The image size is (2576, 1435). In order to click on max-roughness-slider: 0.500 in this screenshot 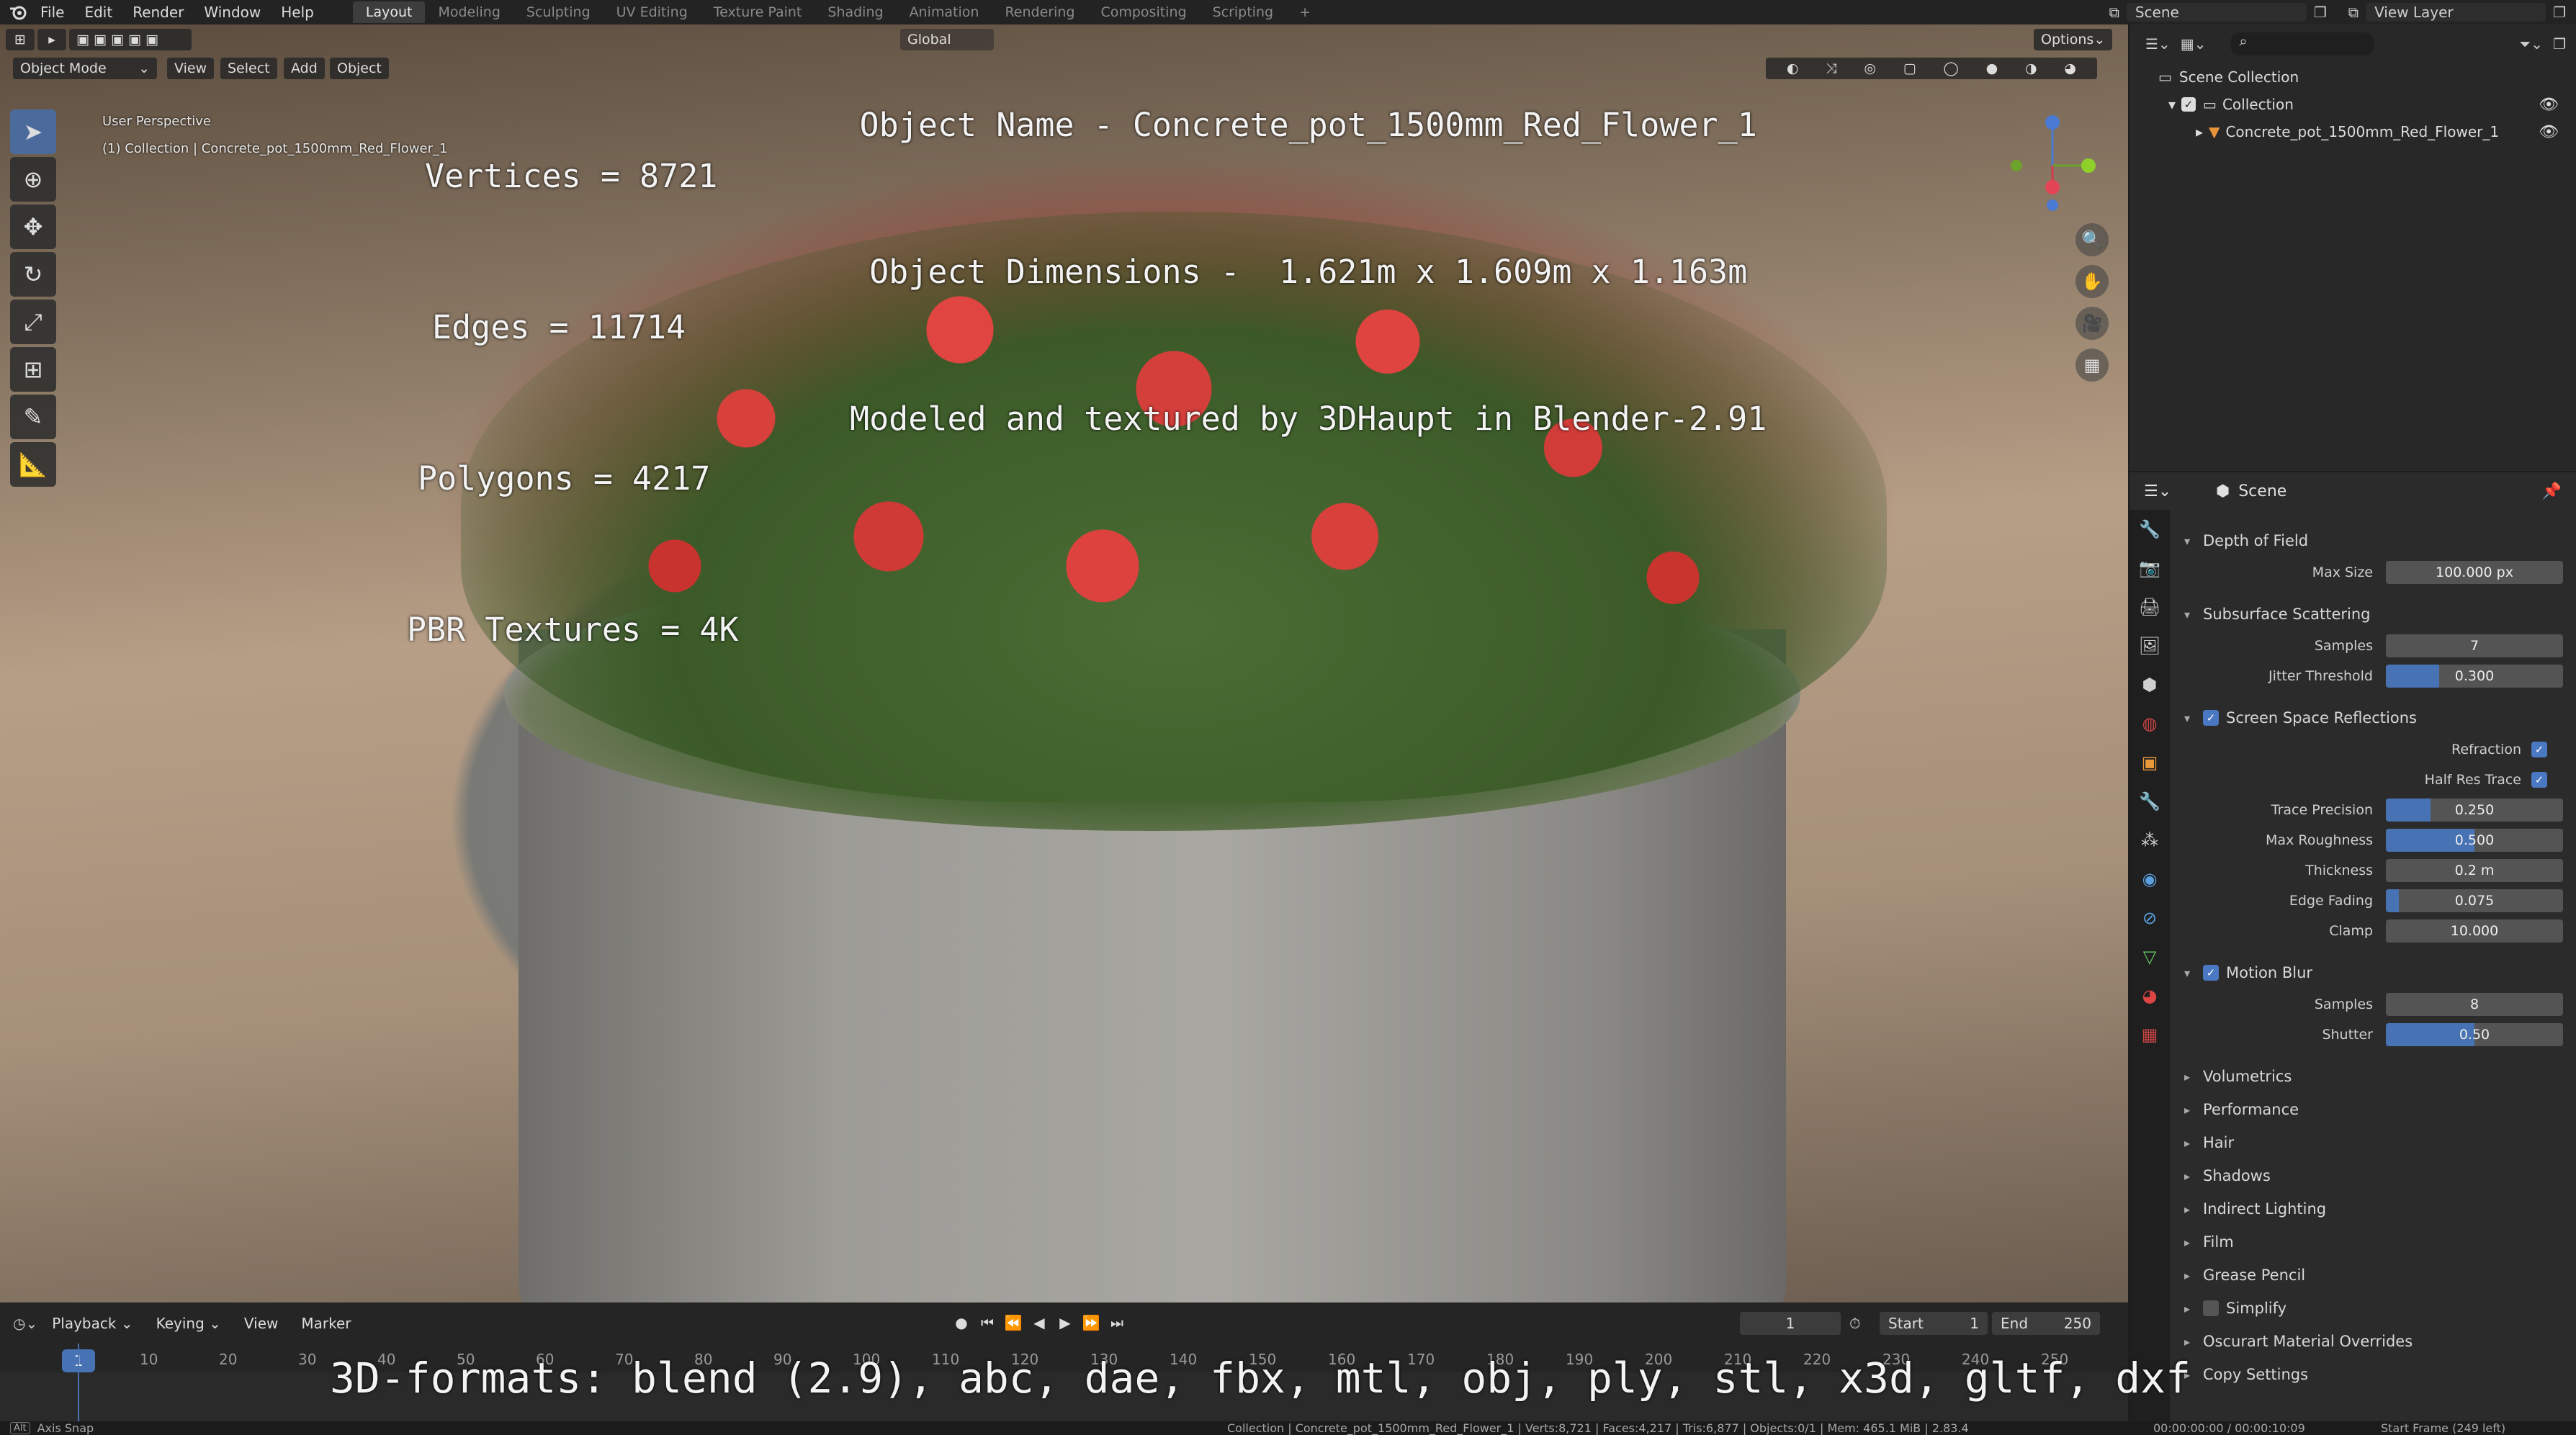, I will do `click(2474, 841)`.